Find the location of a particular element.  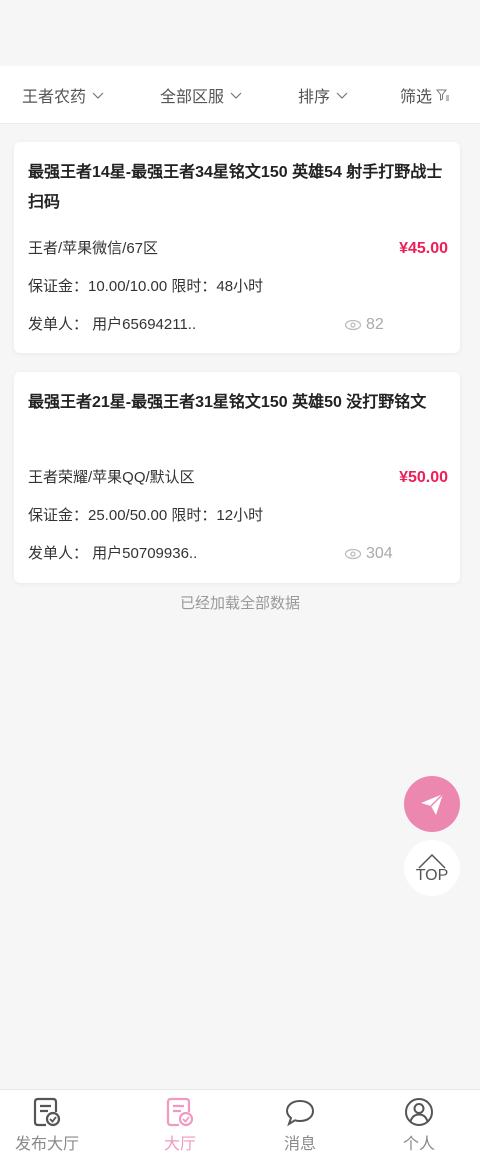

tab-messages: 消息 is located at coordinates (300, 1126).